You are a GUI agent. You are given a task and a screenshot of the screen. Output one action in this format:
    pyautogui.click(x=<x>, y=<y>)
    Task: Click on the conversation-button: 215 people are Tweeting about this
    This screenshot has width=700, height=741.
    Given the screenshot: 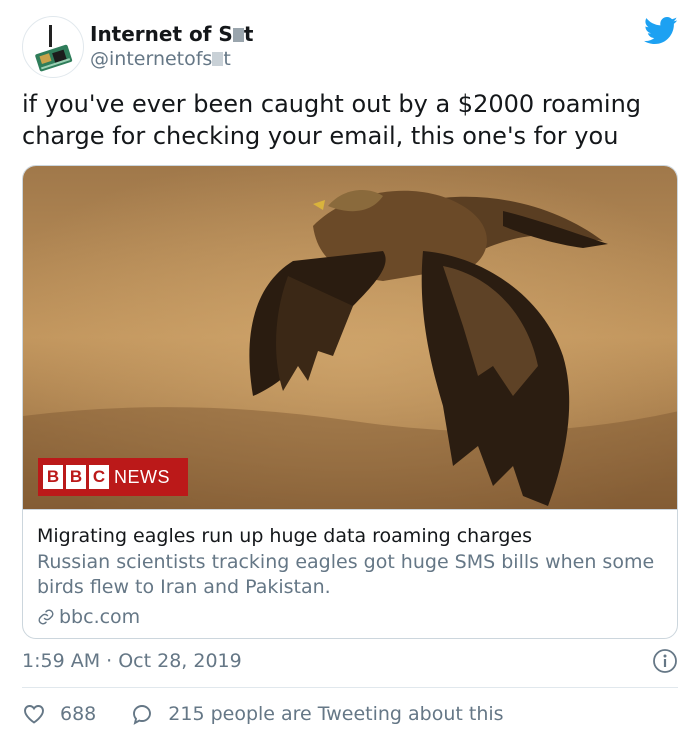 What is the action you would take?
    pyautogui.click(x=317, y=714)
    